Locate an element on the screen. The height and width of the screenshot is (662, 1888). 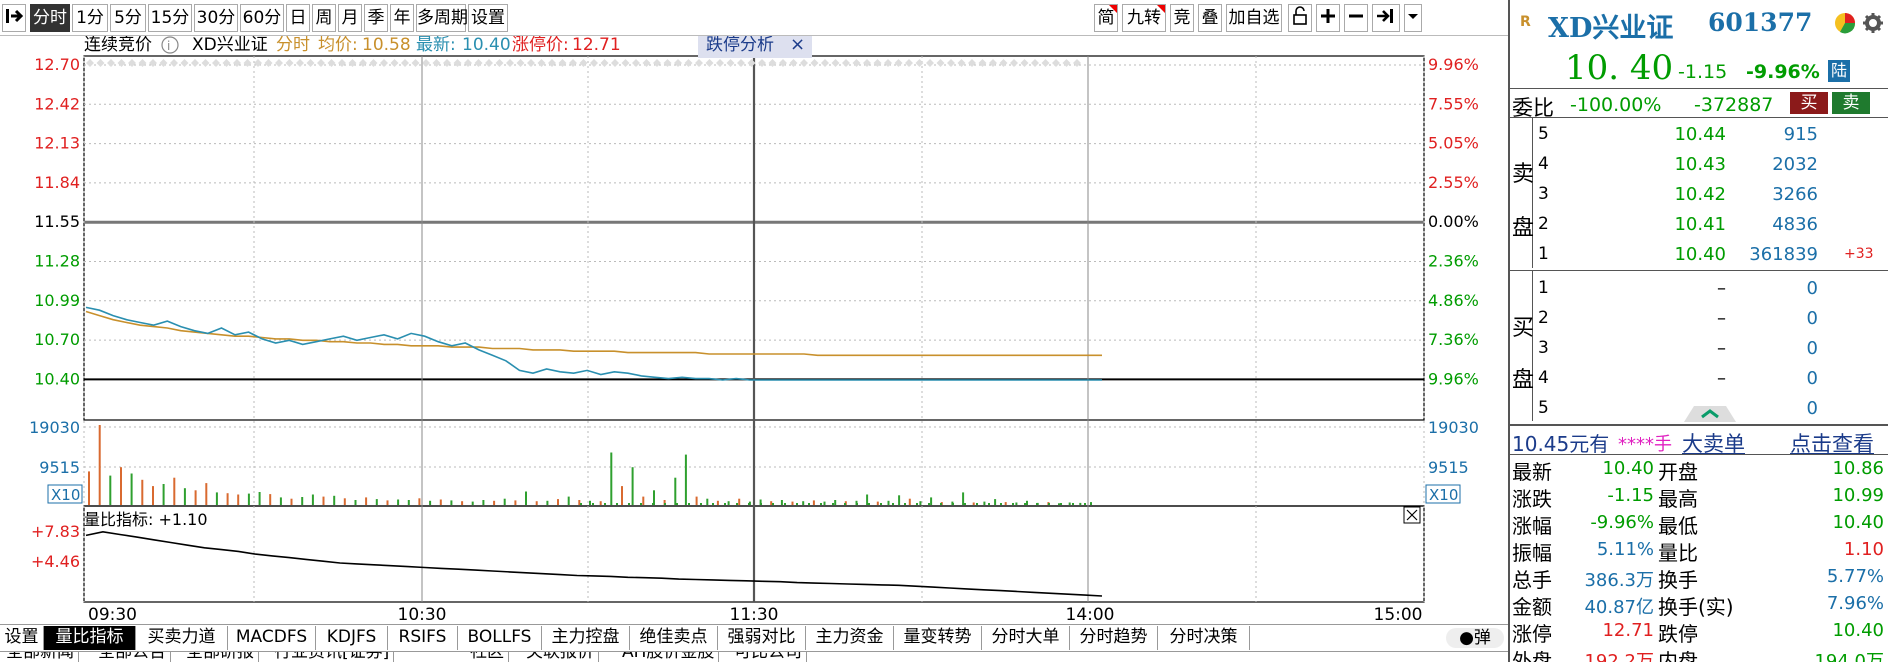
indicator-tab-2: 买卖力道 is located at coordinates (182, 638).